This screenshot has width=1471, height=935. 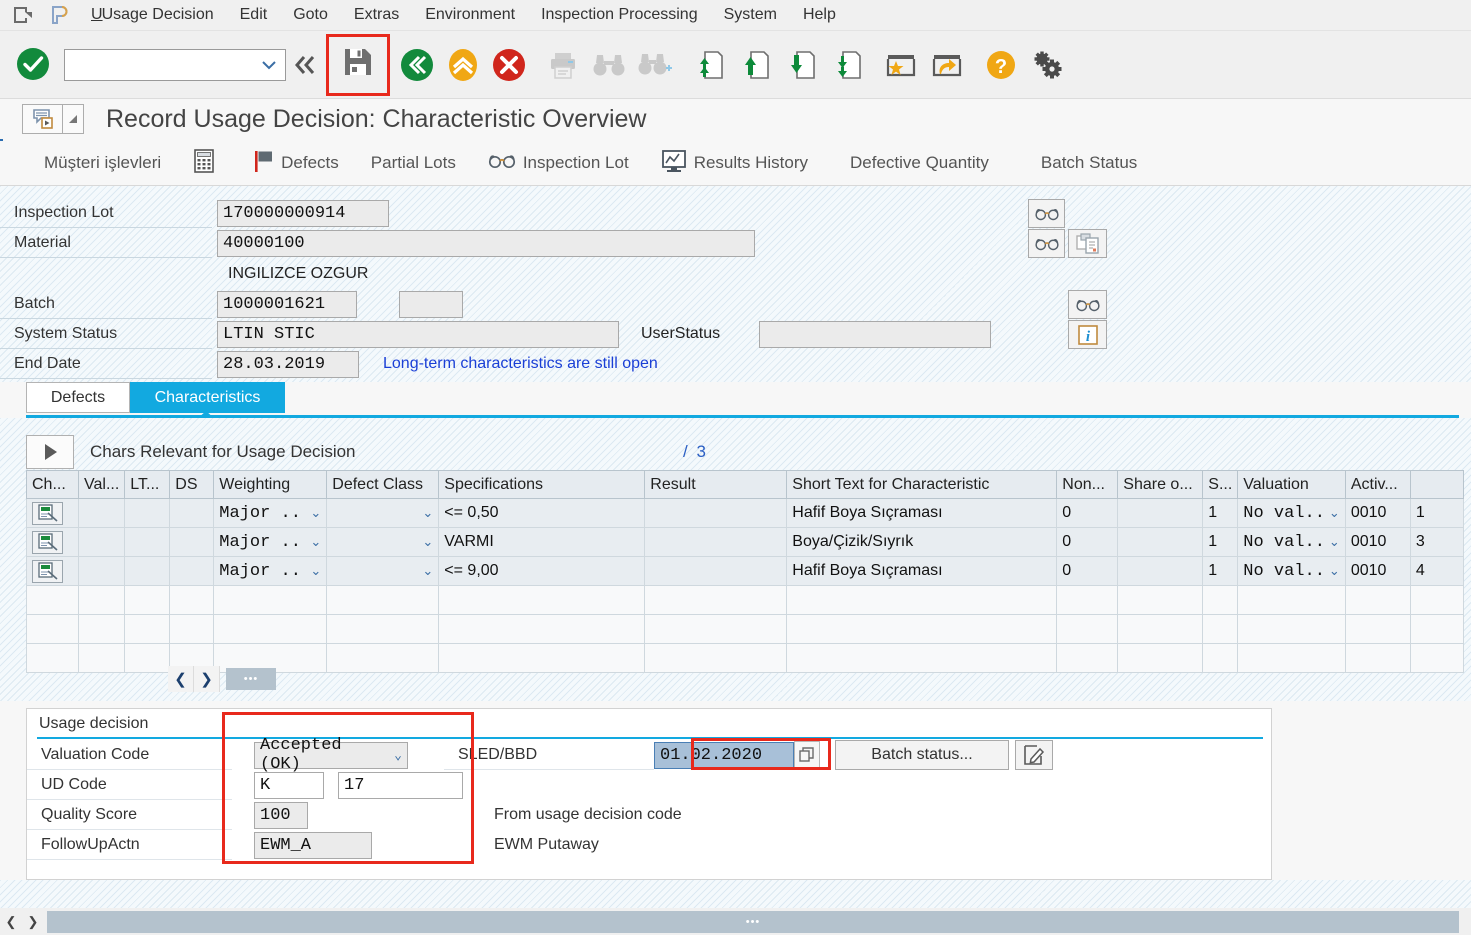 What do you see at coordinates (542, 542) in the screenshot?
I see `cell-specifications: VARMI` at bounding box center [542, 542].